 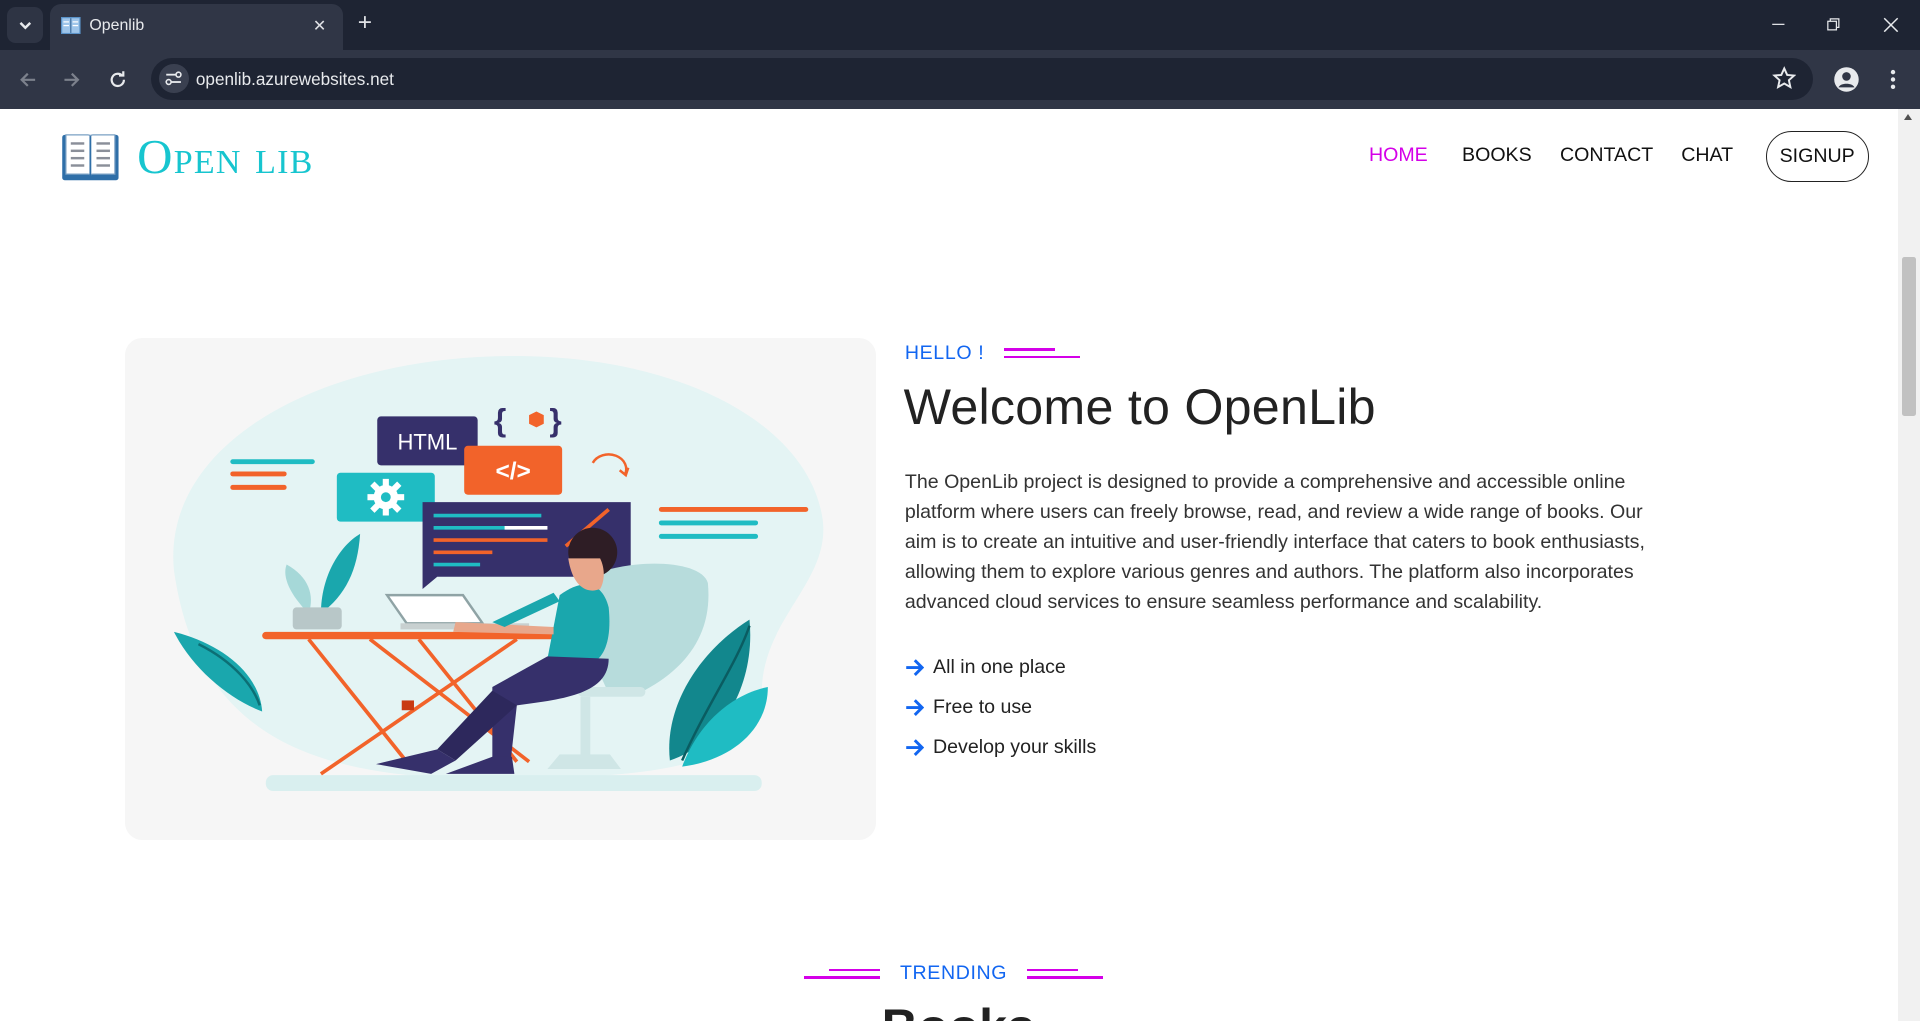 I want to click on nav-chat: CHAT, so click(x=1707, y=155).